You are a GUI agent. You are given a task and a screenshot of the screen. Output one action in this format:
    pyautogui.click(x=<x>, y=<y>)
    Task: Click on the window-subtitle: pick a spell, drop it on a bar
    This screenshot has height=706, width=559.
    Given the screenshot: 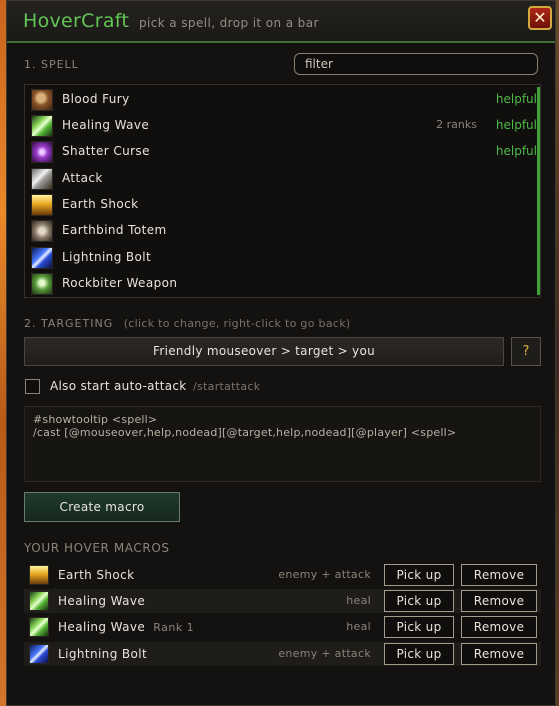 What is the action you would take?
    pyautogui.click(x=229, y=23)
    